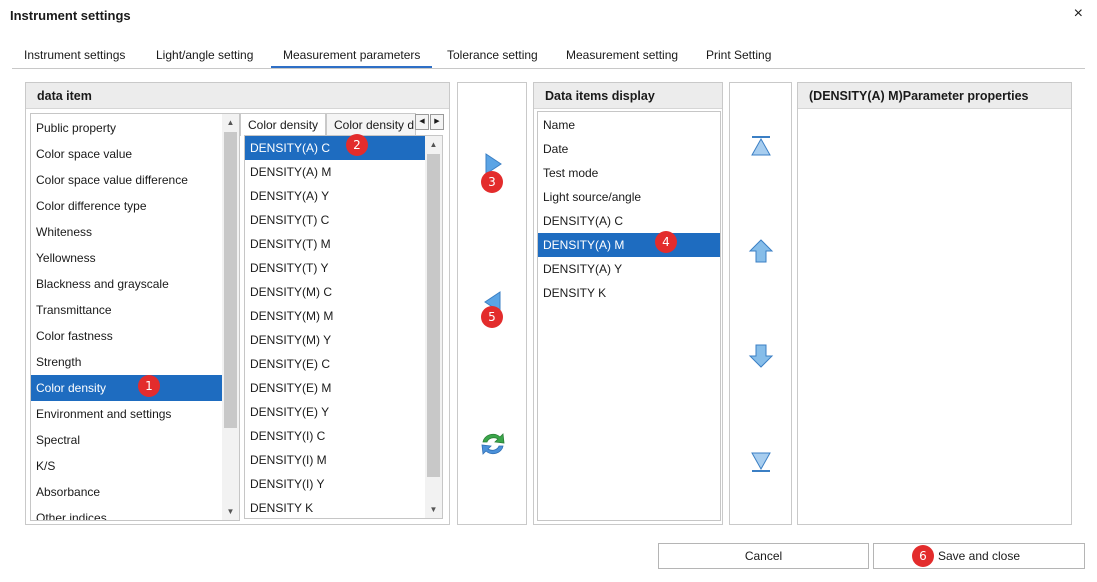 The image size is (1097, 582). I want to click on list-item: DENSITY(E) Y, so click(335, 412).